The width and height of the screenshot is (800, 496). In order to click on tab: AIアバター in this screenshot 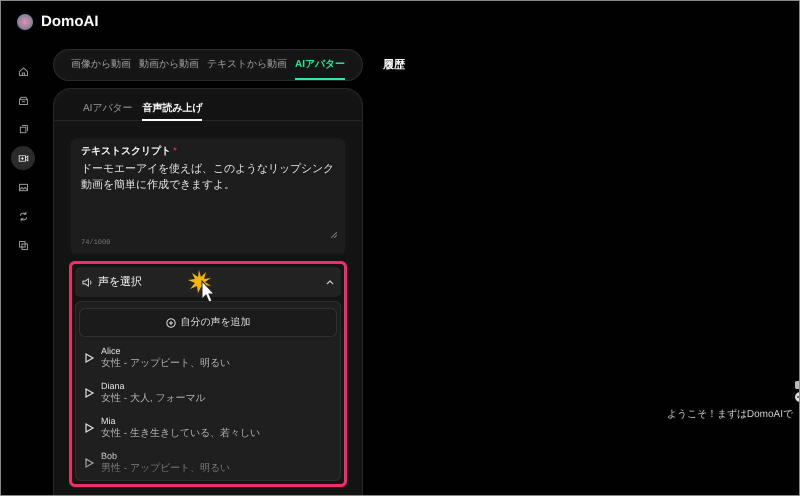, I will do `click(320, 65)`.